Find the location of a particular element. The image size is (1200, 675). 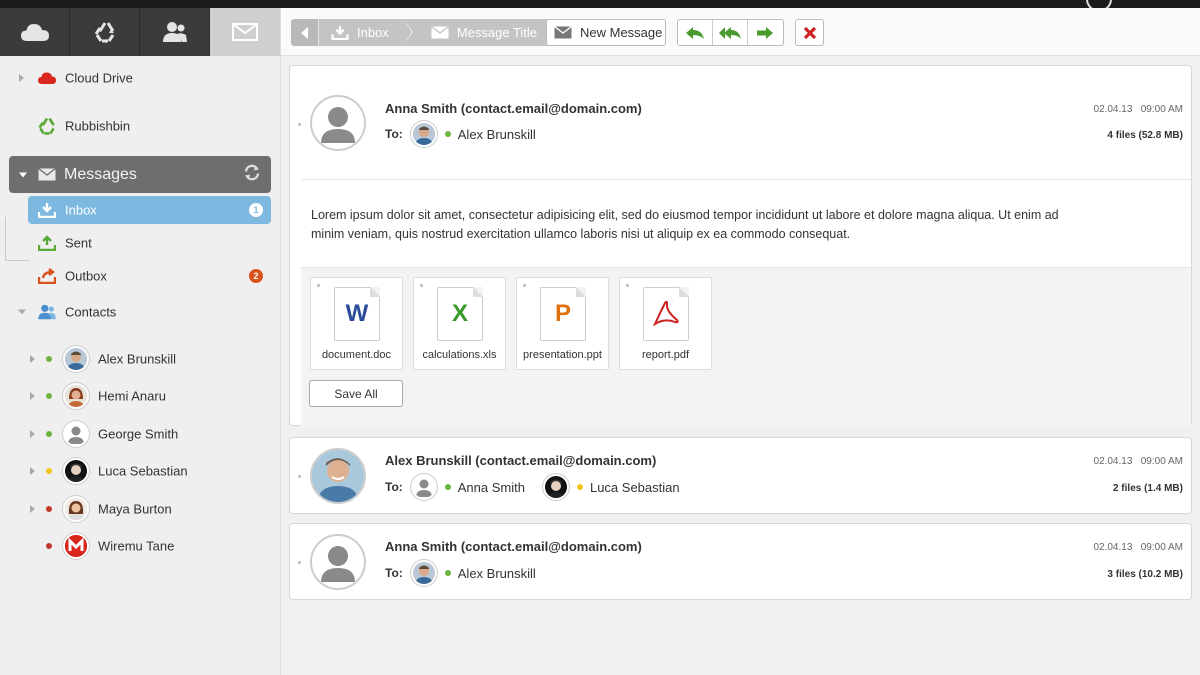

tab-contacts is located at coordinates (175, 32).